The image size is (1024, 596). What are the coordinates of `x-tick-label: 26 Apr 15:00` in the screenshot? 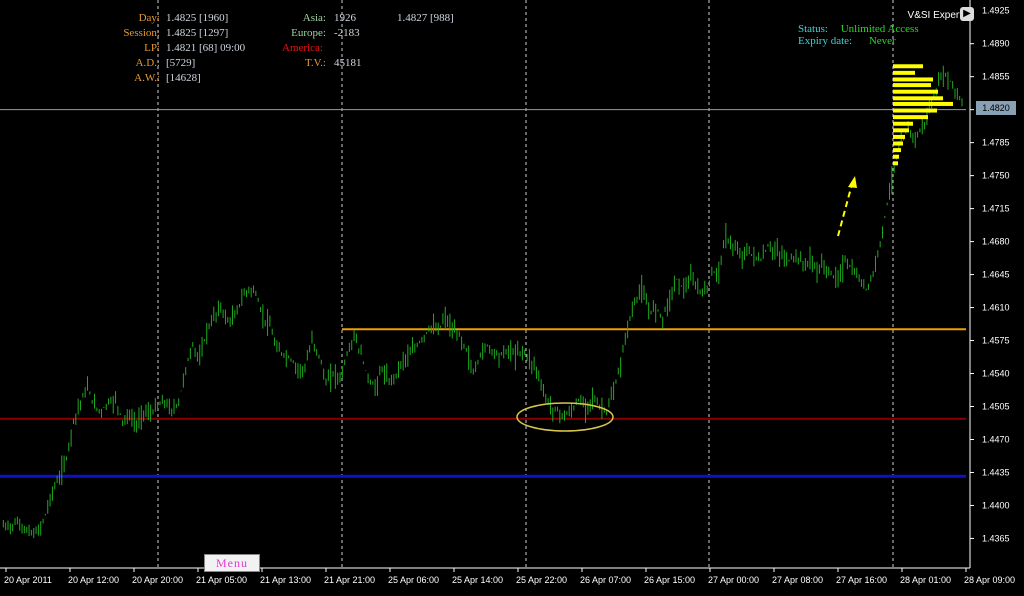 It's located at (669, 580).